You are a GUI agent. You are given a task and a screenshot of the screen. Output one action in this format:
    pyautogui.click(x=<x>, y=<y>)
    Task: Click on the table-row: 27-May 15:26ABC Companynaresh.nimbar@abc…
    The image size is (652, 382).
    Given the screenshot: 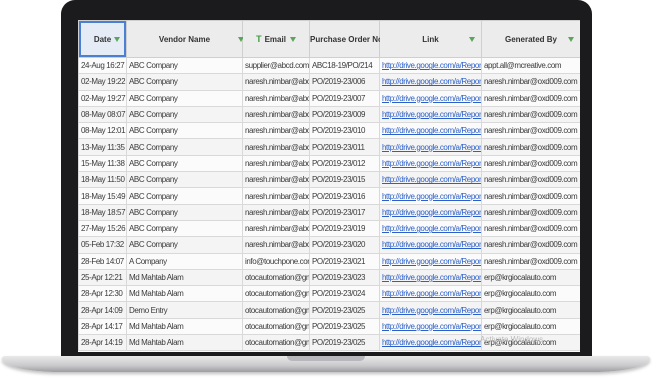 What is the action you would take?
    pyautogui.click(x=329, y=228)
    